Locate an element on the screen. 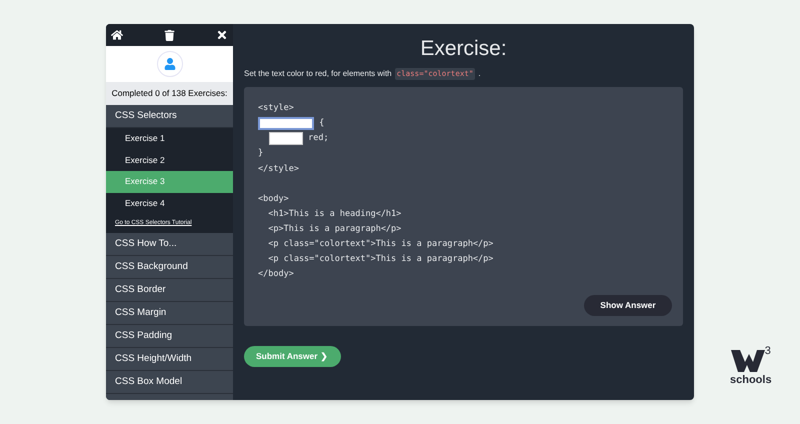 The height and width of the screenshot is (424, 800). code-text: } is located at coordinates (261, 153).